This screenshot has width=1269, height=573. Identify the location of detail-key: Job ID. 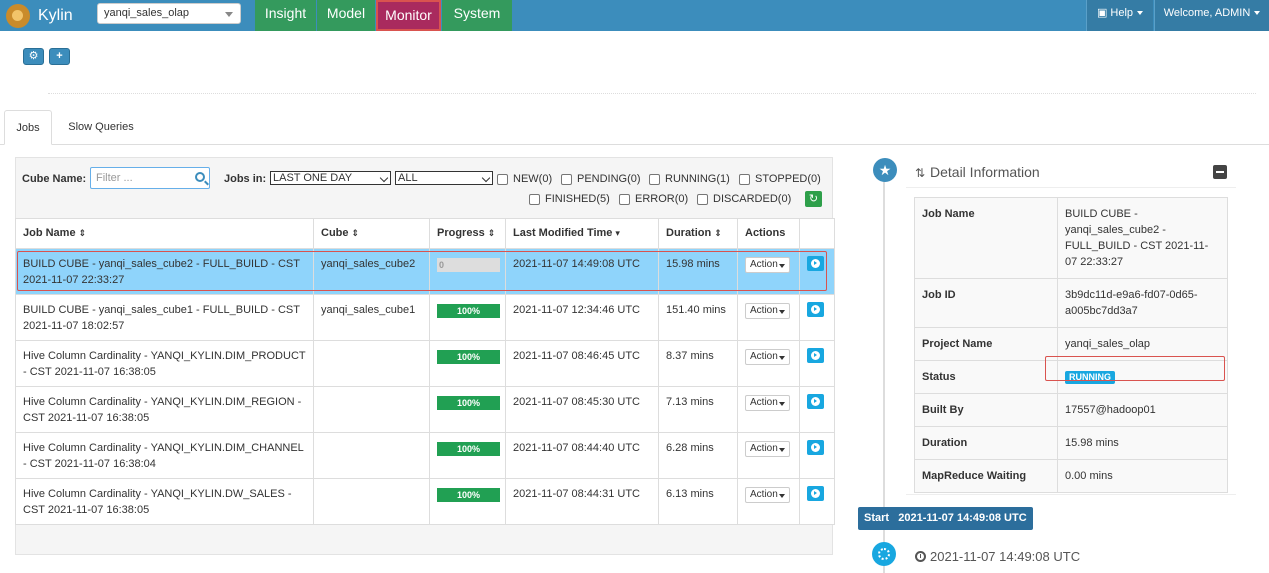
(986, 303).